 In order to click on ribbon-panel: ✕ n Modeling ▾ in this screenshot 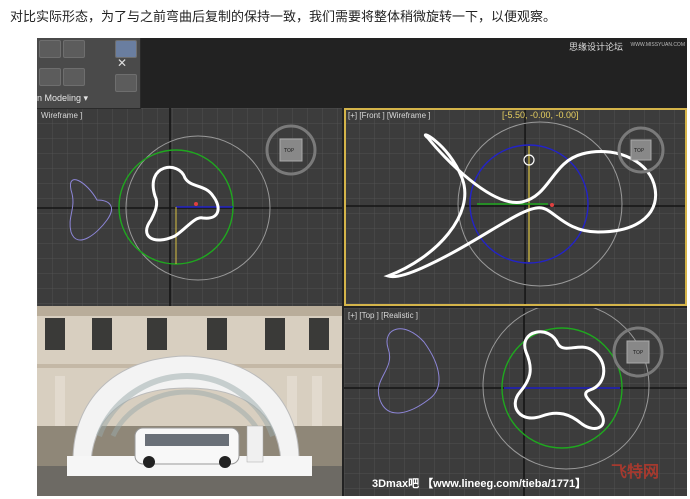, I will do `click(89, 73)`.